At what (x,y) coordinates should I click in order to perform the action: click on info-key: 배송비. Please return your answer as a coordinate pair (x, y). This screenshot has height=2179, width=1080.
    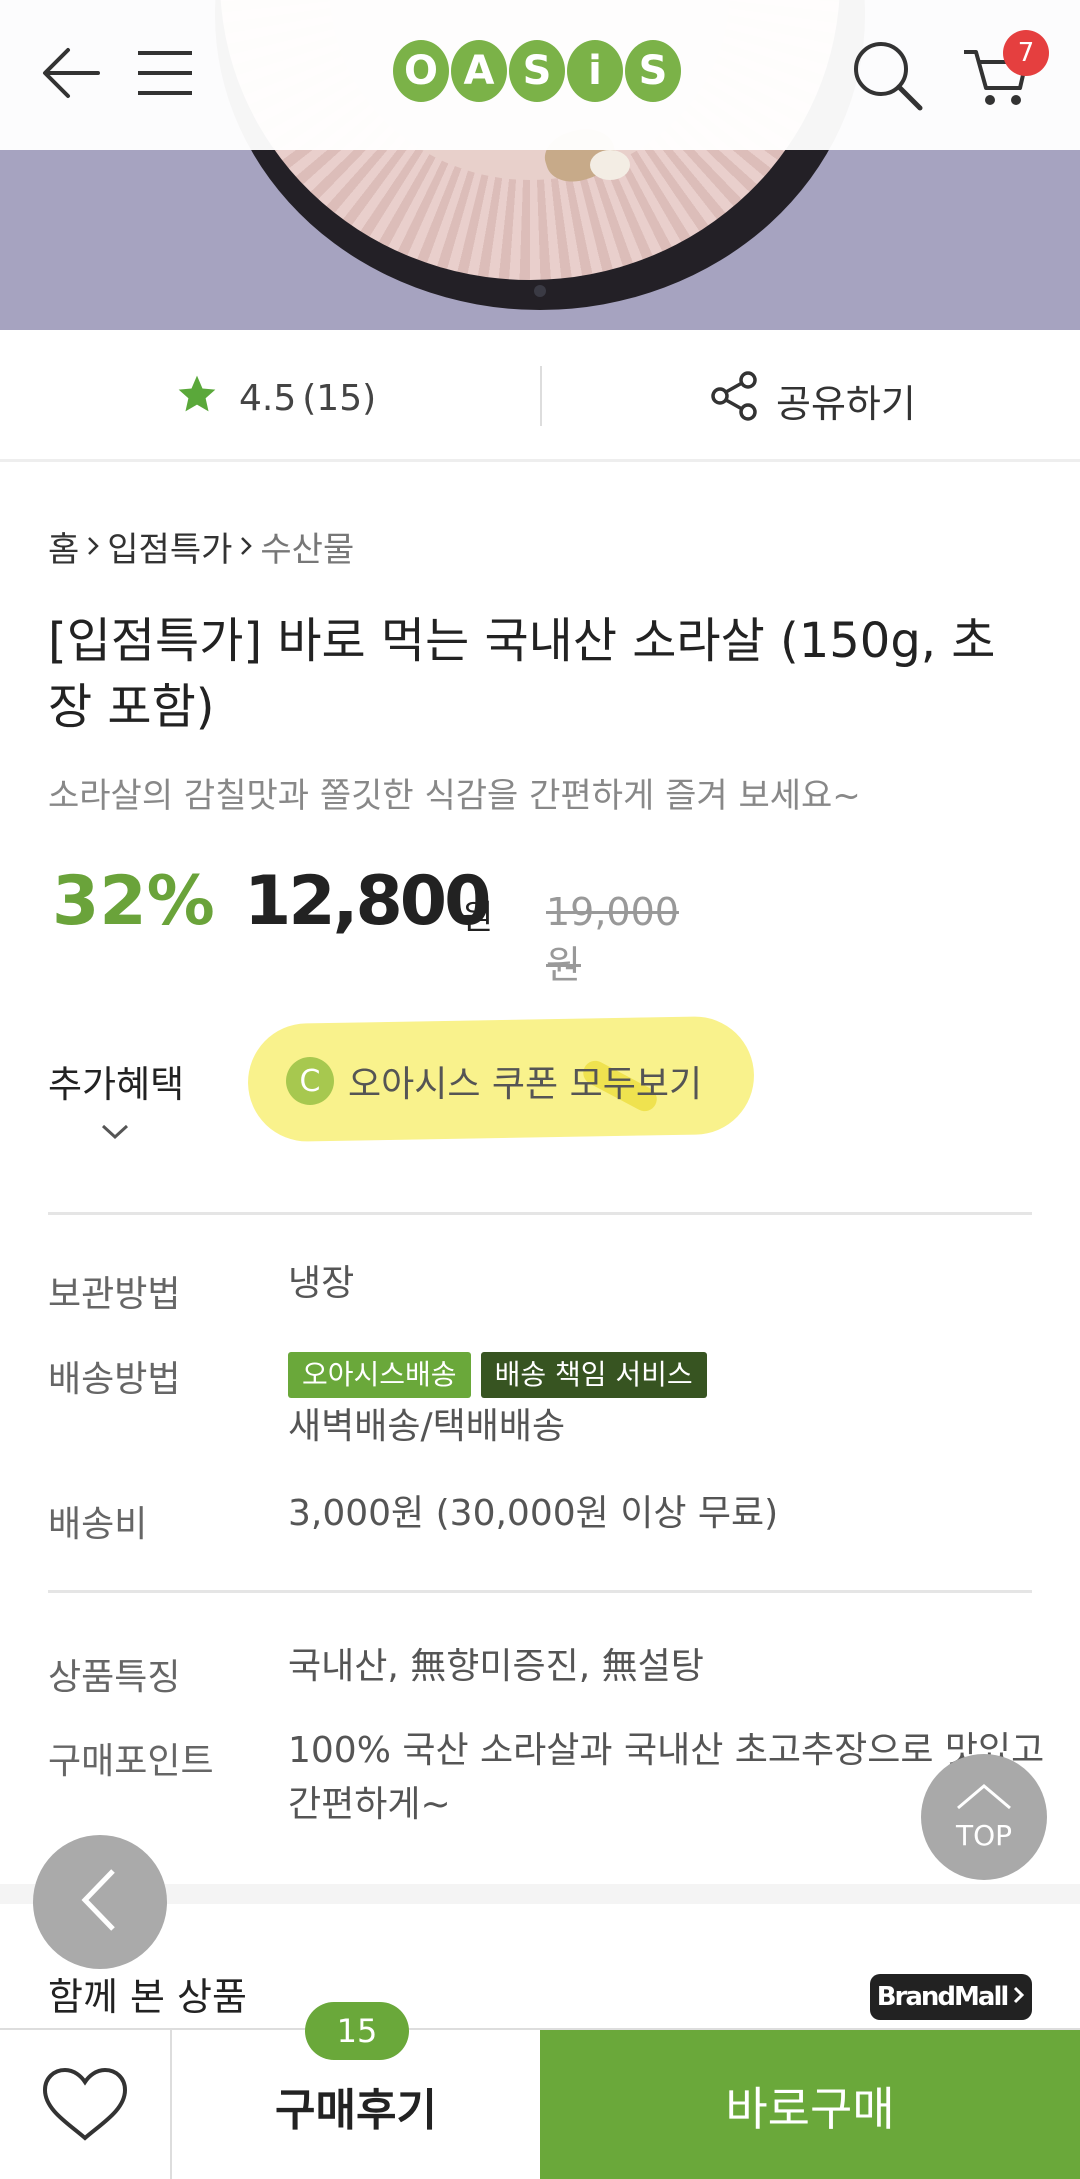
    Looking at the image, I should click on (98, 1524).